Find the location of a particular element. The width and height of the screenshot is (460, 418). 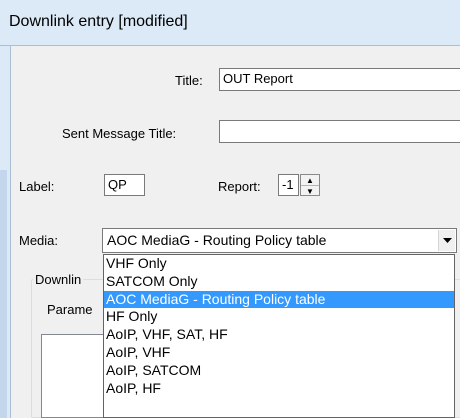

media-select: AOC MediaG - Routing Policy table is located at coordinates (279, 240).